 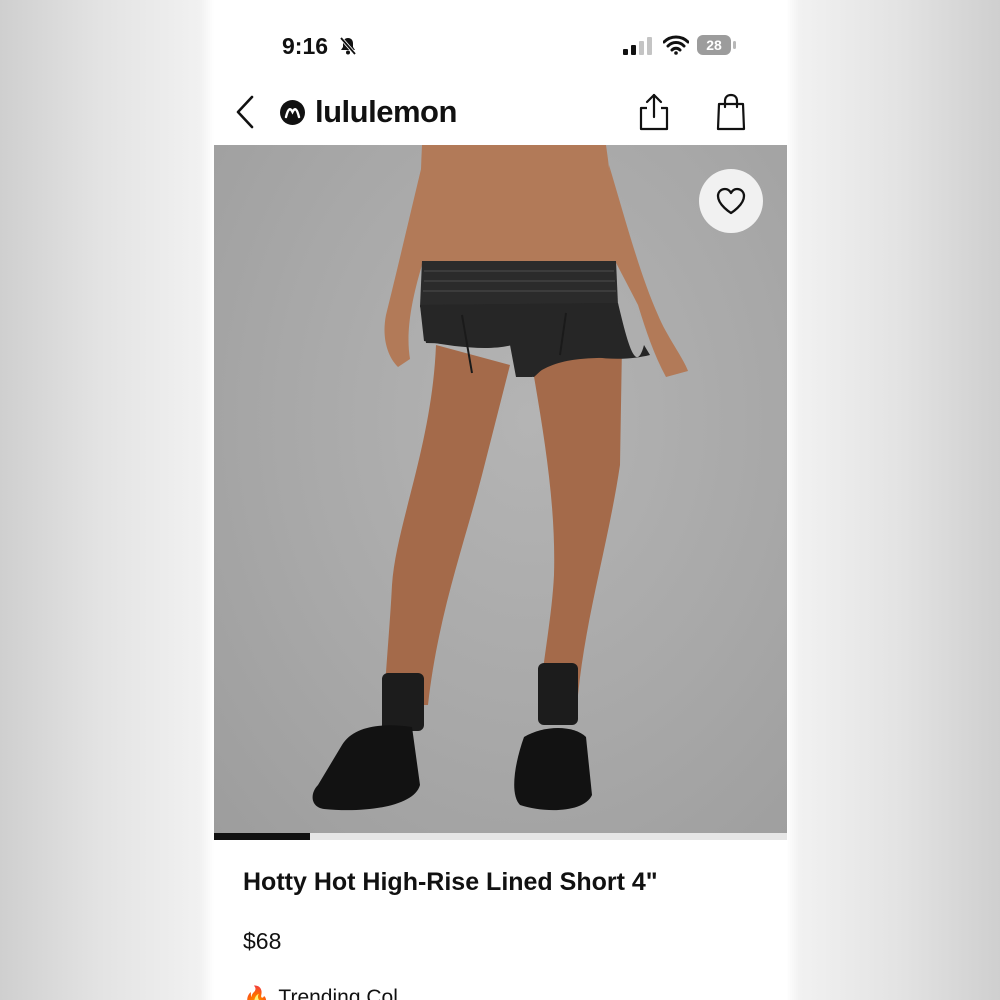 I want to click on trending-row: 🔥 Trending Col, so click(x=320, y=993).